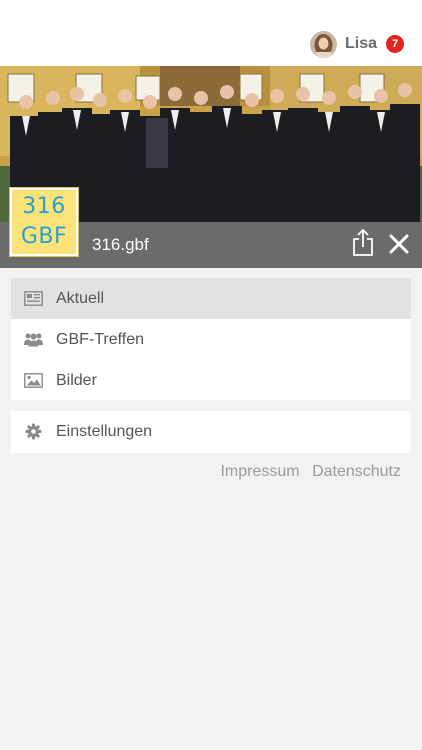 Image resolution: width=422 pixels, height=750 pixels. I want to click on group-title: 316.gbf, so click(120, 244).